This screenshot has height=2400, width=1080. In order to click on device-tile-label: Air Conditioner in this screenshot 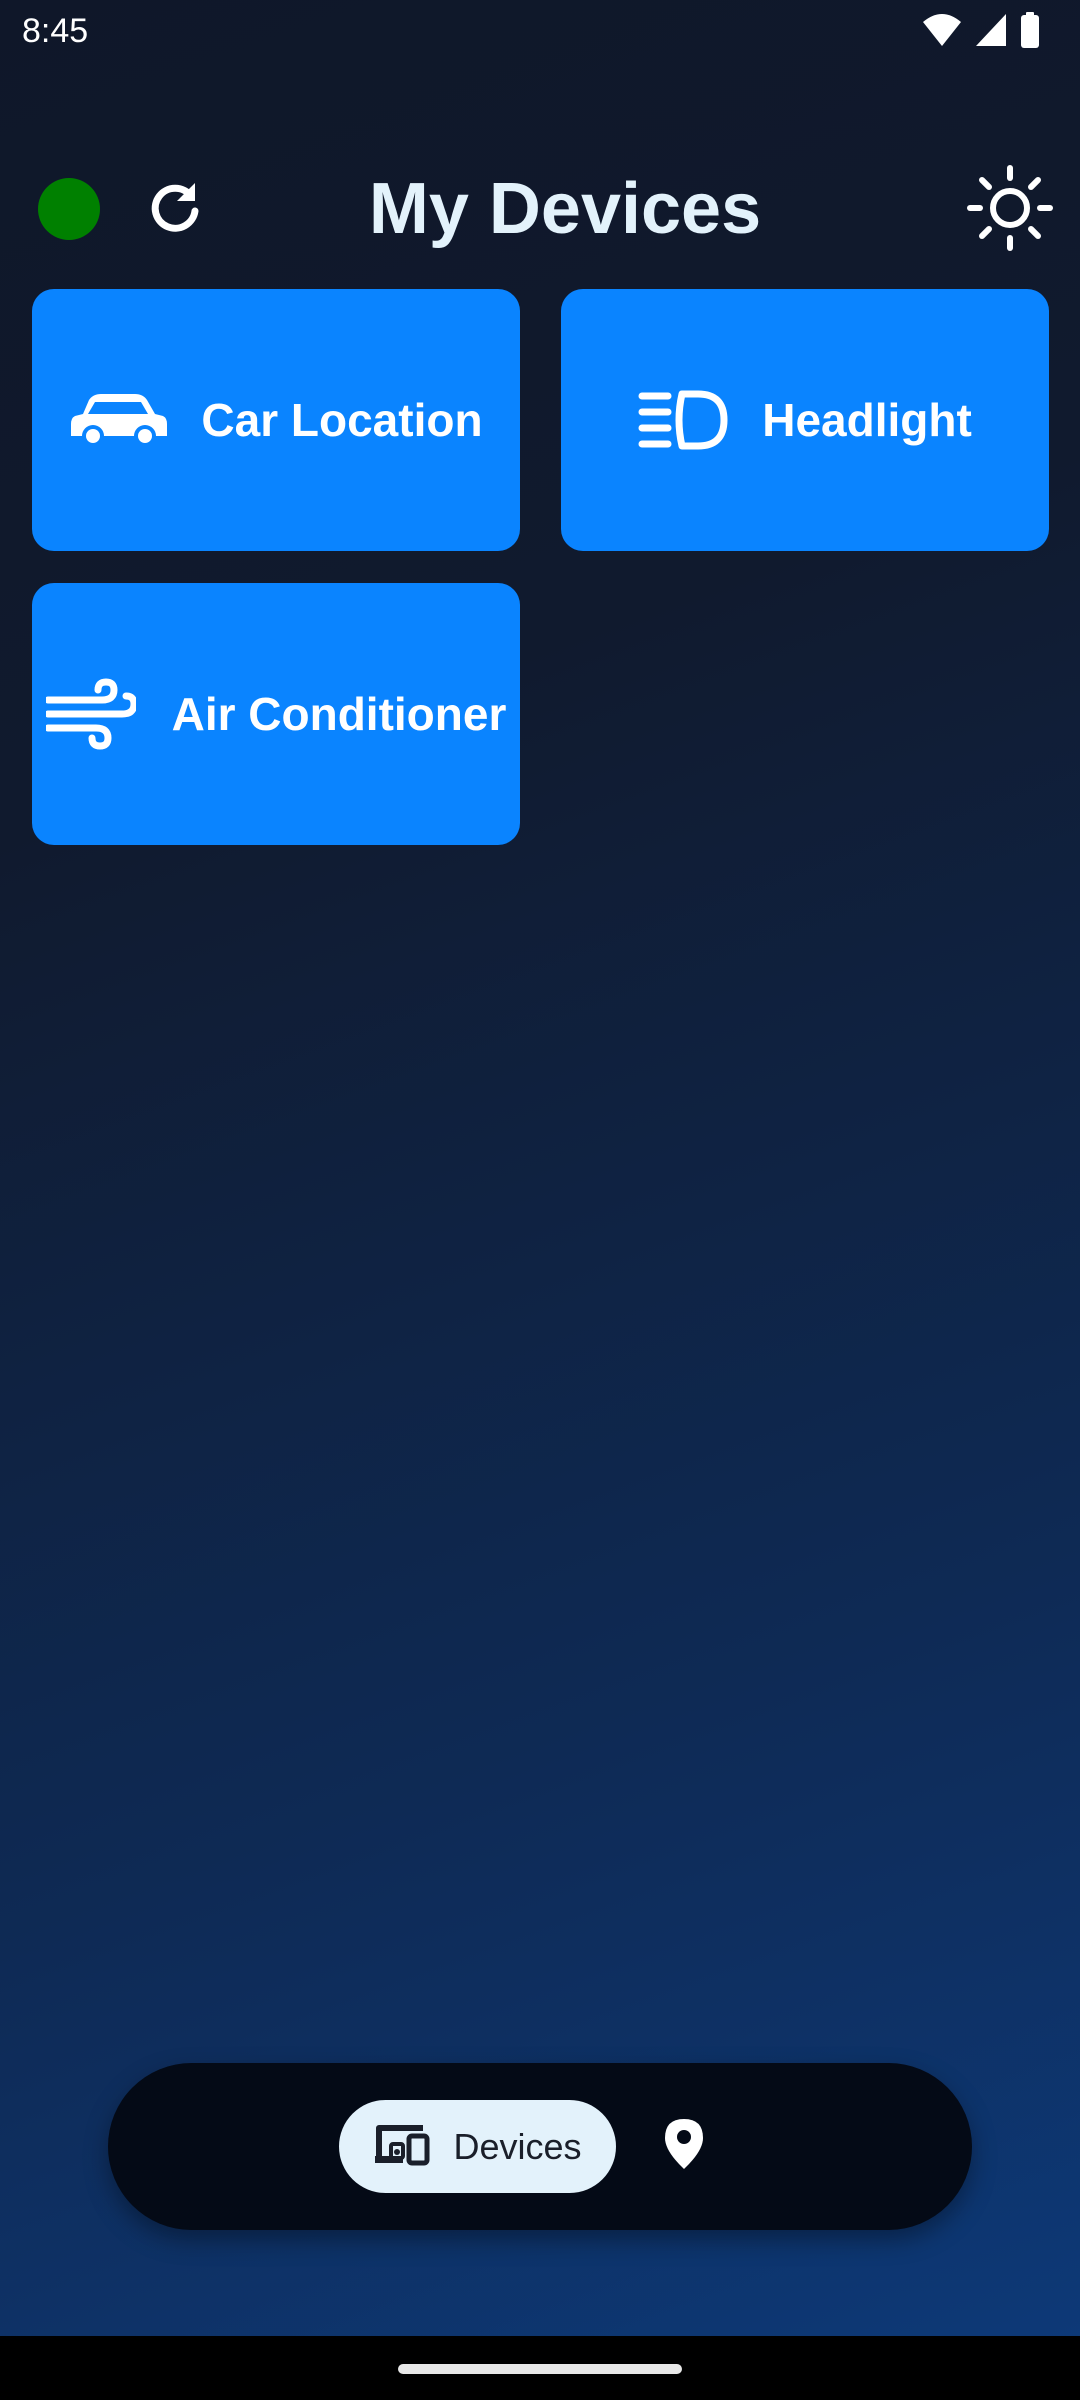, I will do `click(339, 714)`.